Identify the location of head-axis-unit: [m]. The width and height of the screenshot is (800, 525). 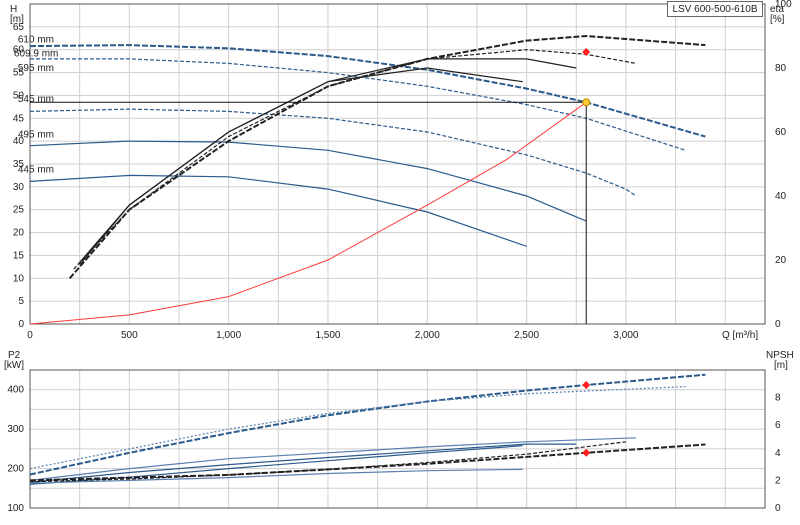
(17, 19).